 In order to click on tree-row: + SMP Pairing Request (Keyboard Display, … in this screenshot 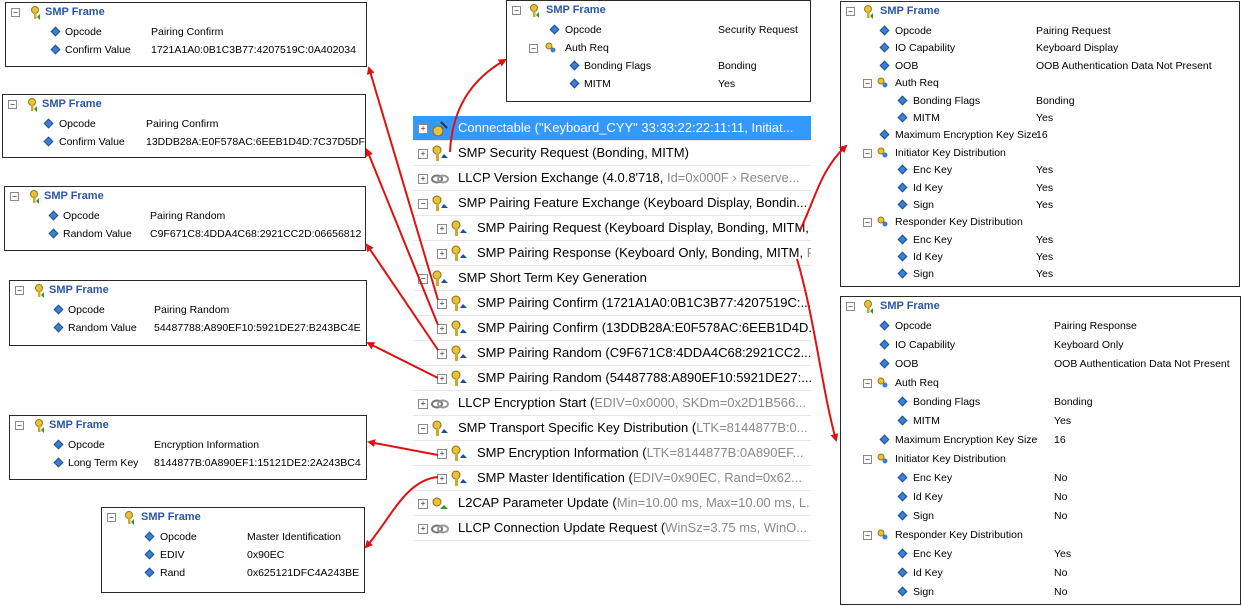, I will do `click(612, 228)`.